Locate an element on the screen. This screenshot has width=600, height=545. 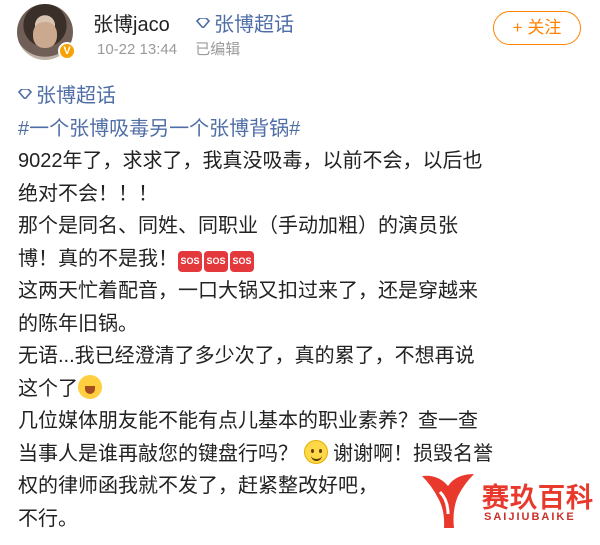
text-line: 博！真的不是我！ SOS SOS SOS is located at coordinates (303, 259).